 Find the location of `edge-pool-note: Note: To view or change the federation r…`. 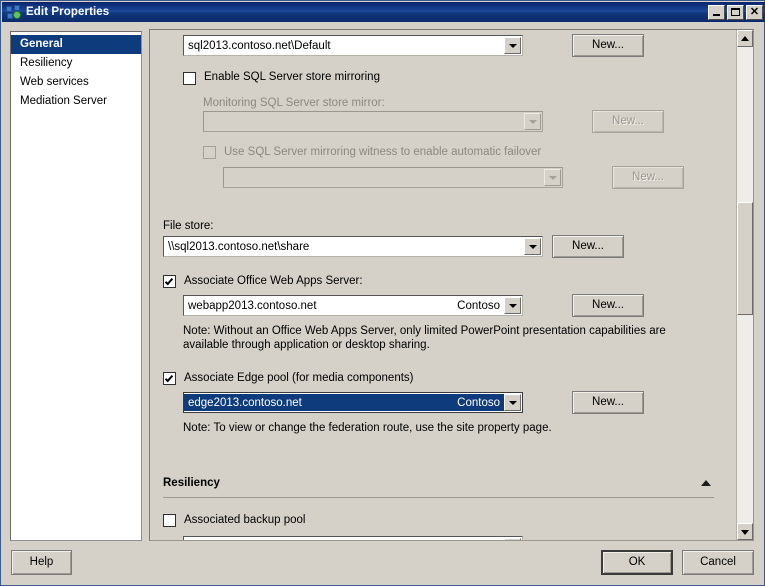

edge-pool-note: Note: To view or change the federation r… is located at coordinates (367, 428).